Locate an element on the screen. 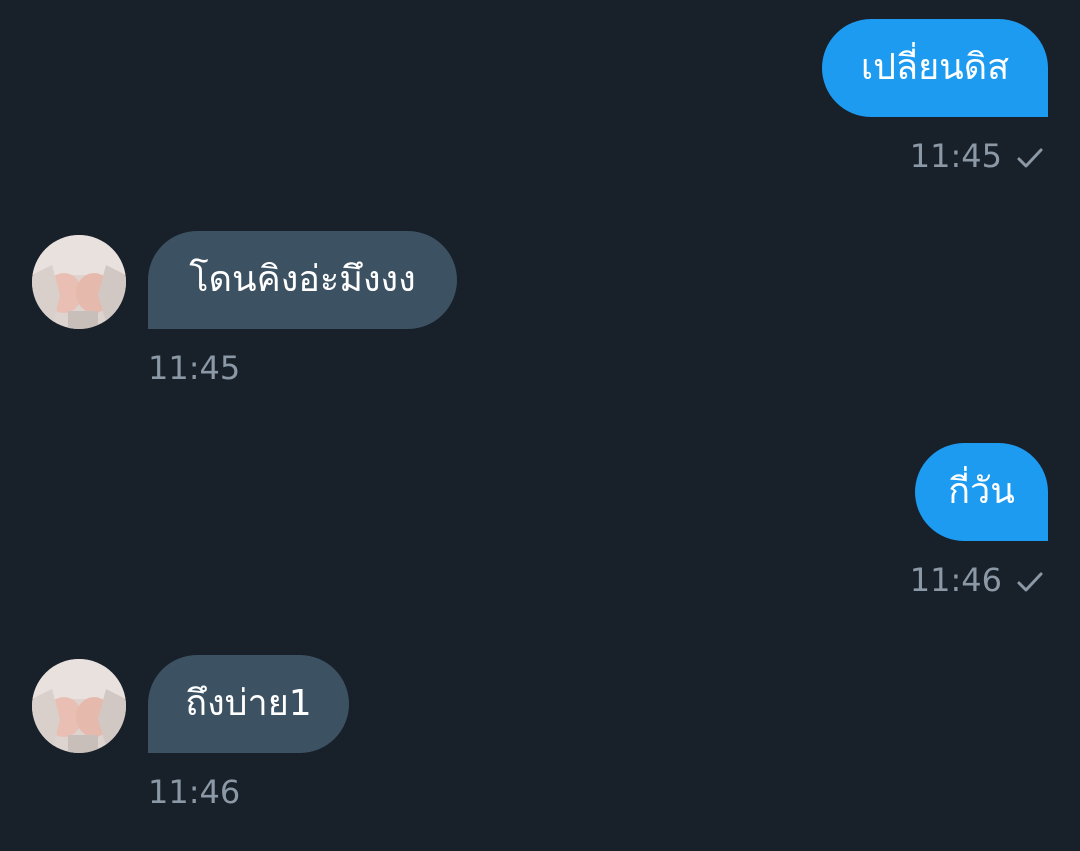 This screenshot has height=851, width=1080. outgoing-message-bubble: กี่วัน is located at coordinates (981, 492).